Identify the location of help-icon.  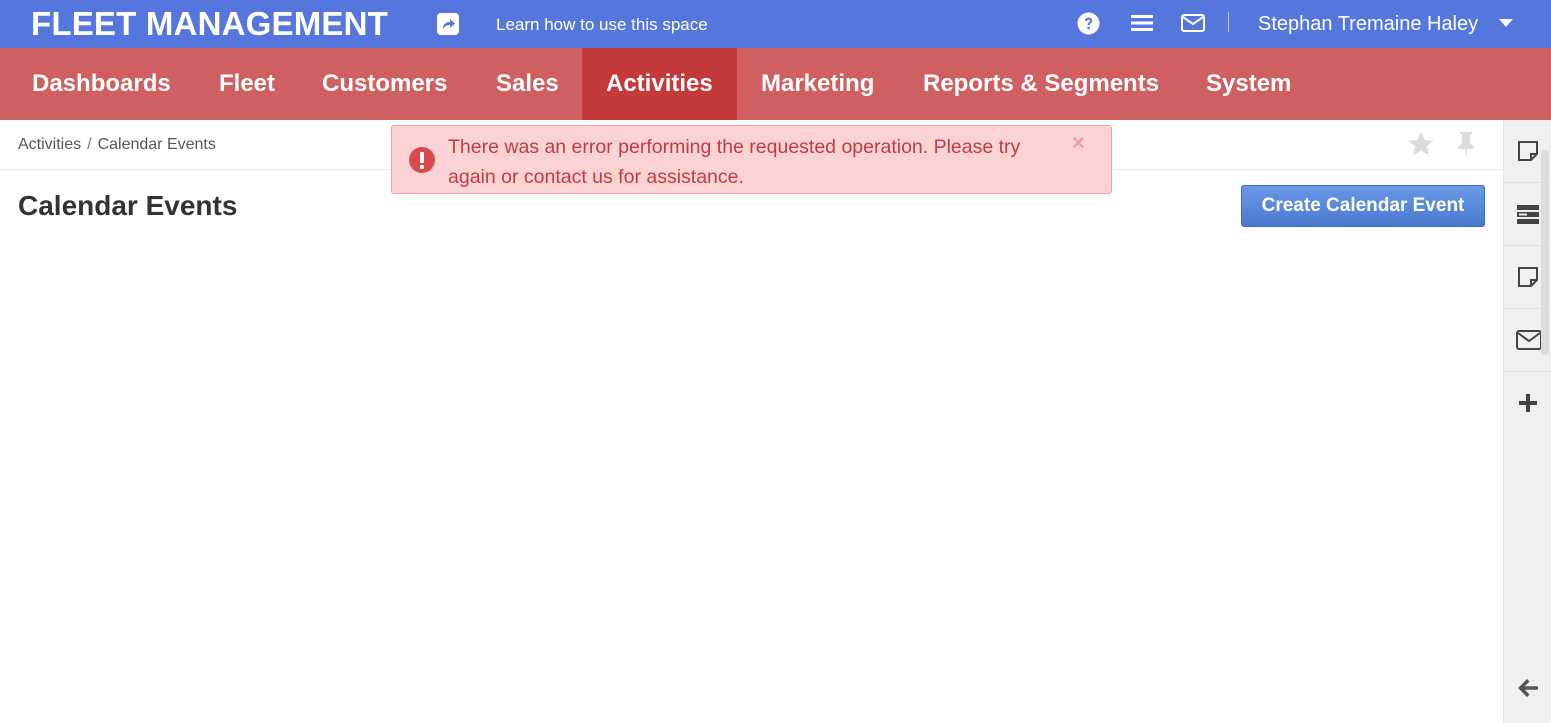
(1088, 23).